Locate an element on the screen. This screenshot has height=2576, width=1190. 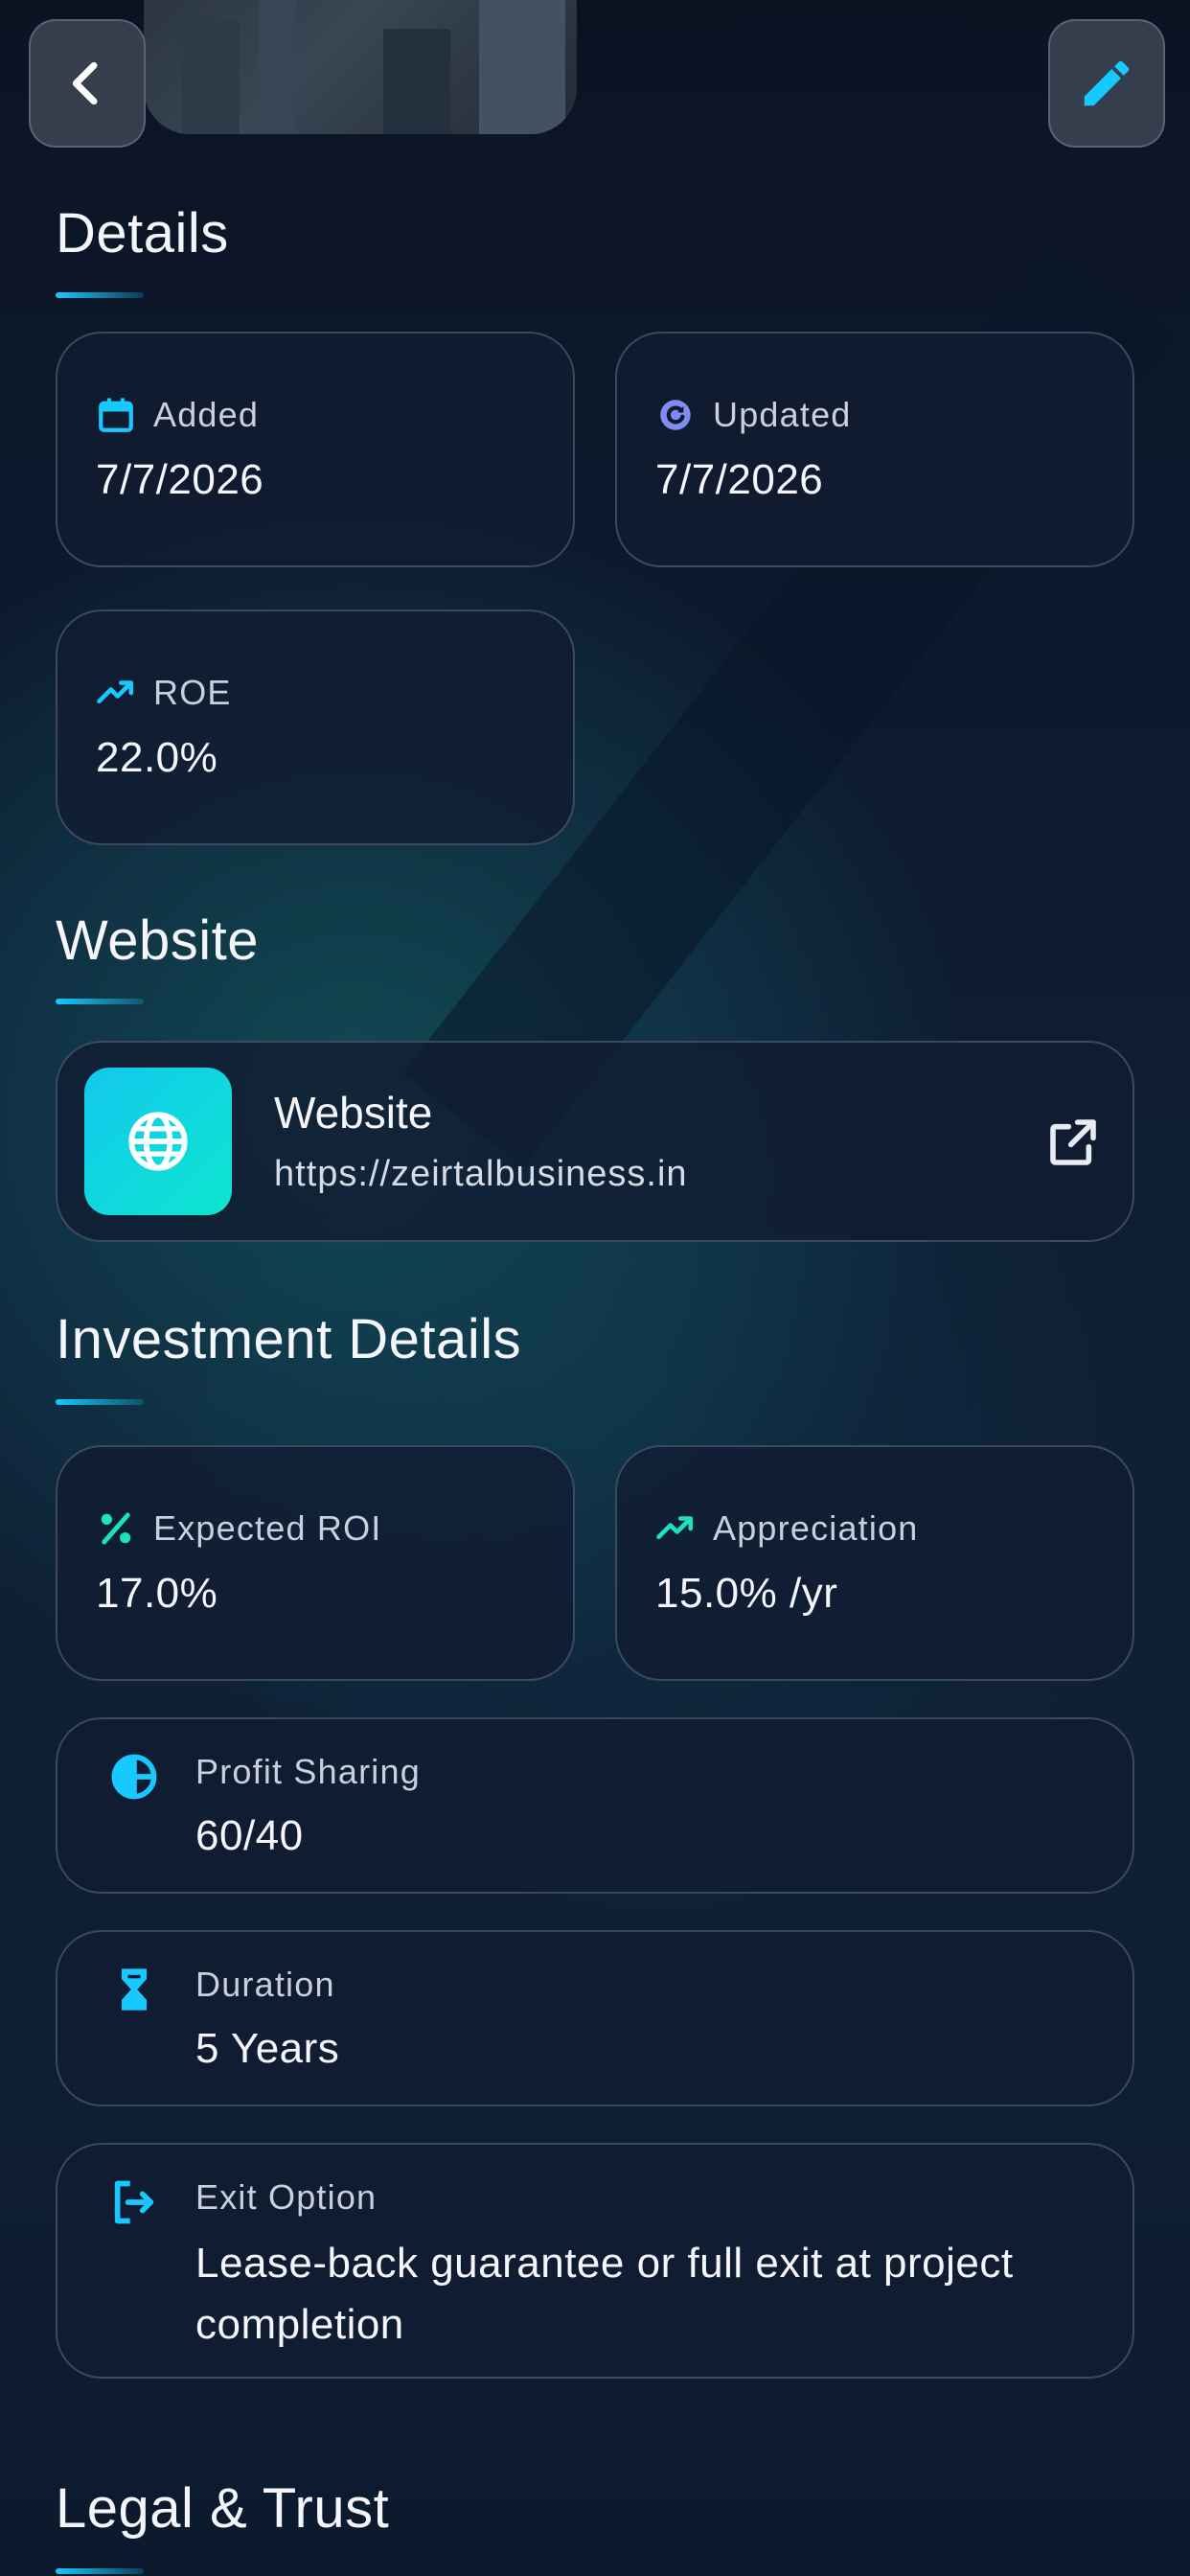
added-value: 7/7/2026 is located at coordinates (180, 479).